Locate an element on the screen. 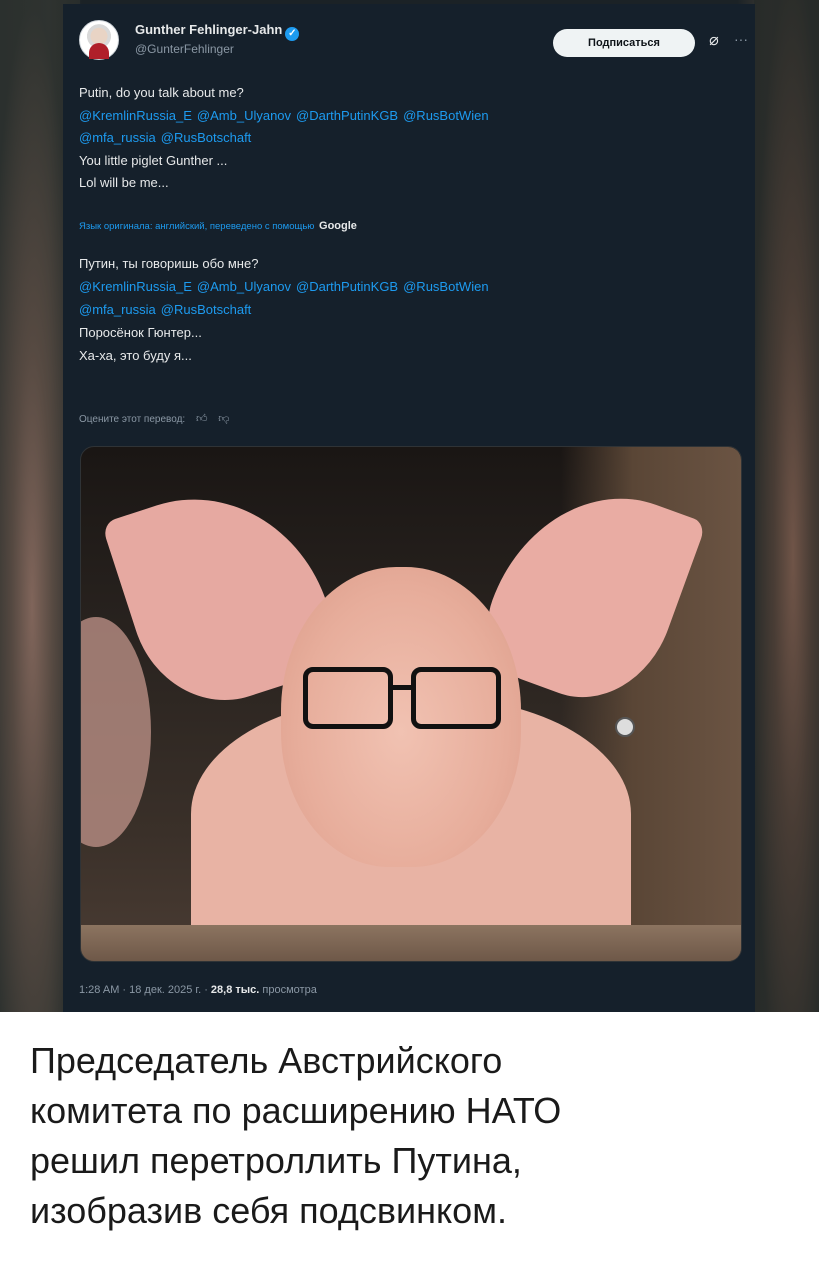 The image size is (819, 1280). tweet-line: Putin, do you talk about me? is located at coordinates (161, 92).